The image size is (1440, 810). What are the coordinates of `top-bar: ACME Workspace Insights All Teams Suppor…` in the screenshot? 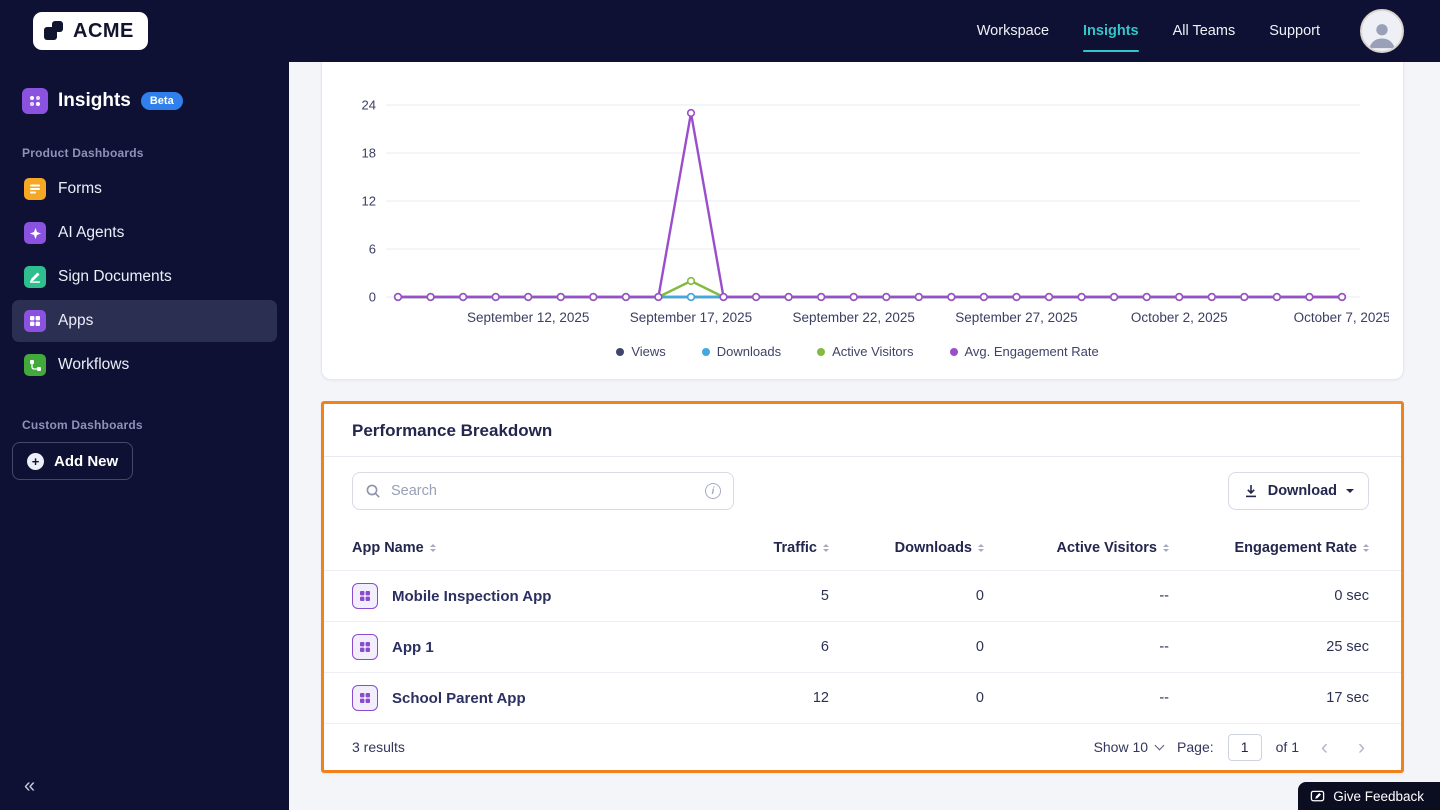 It's located at (720, 31).